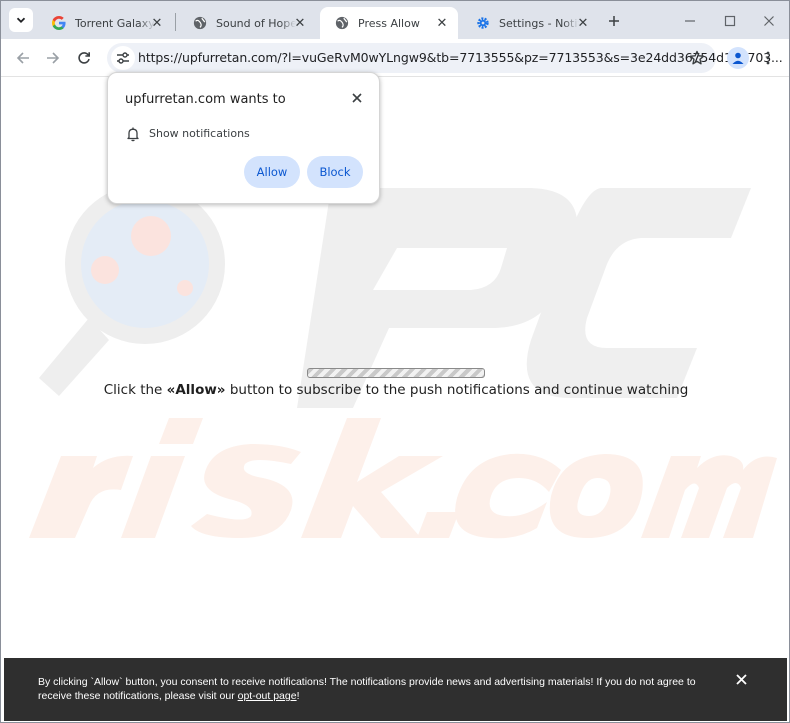 The image size is (790, 723). Describe the element at coordinates (483, 23) in the screenshot. I see `settings-gear-icon` at that location.